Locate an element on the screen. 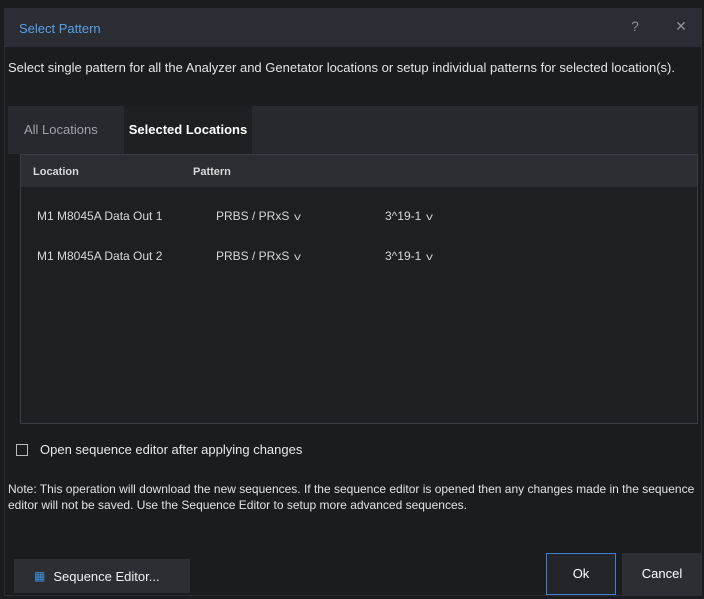 The height and width of the screenshot is (599, 704). help-icon: ? is located at coordinates (635, 26).